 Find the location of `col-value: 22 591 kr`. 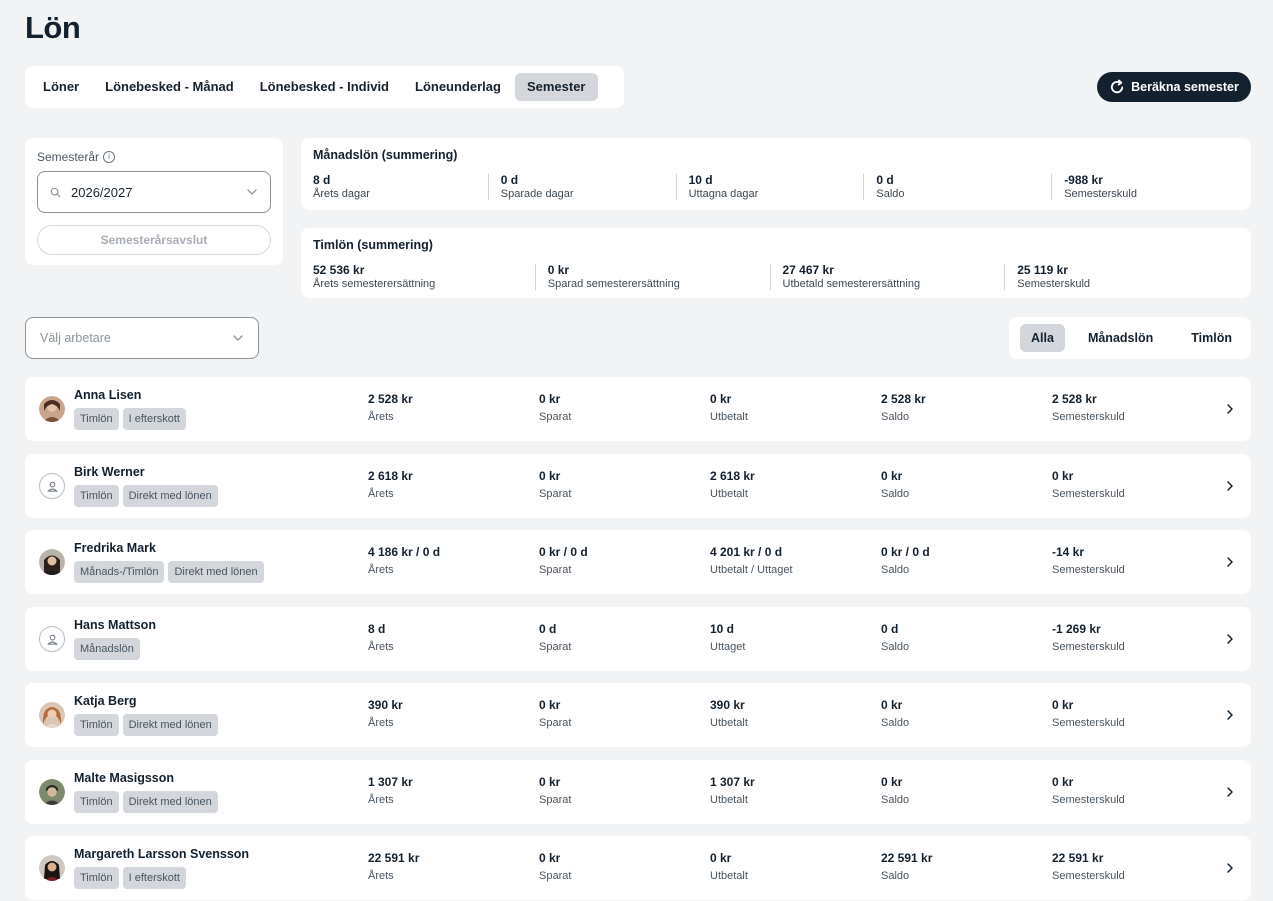

col-value: 22 591 kr is located at coordinates (907, 858).